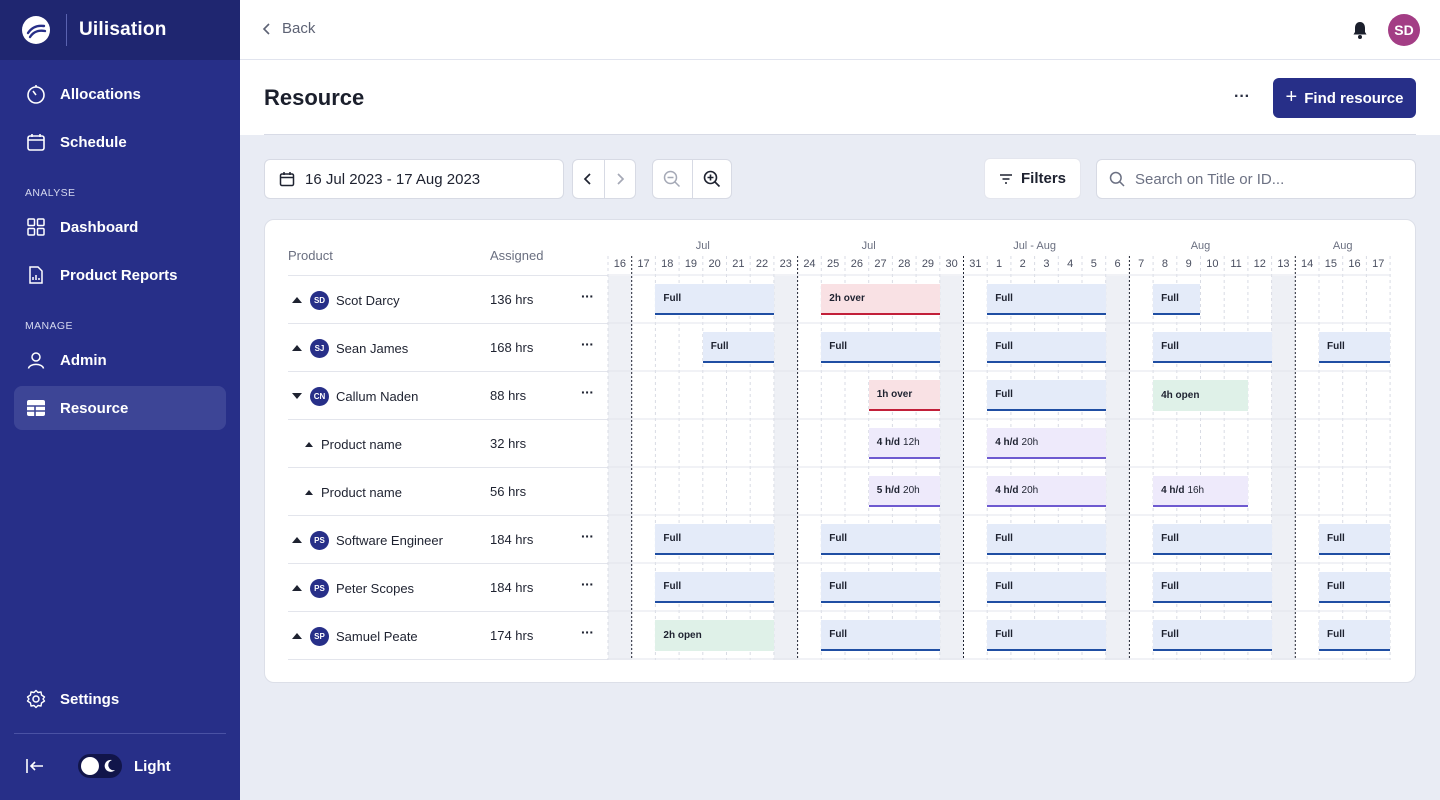 This screenshot has width=1440, height=800. I want to click on collapse-sidebar-icon, so click(35, 766).